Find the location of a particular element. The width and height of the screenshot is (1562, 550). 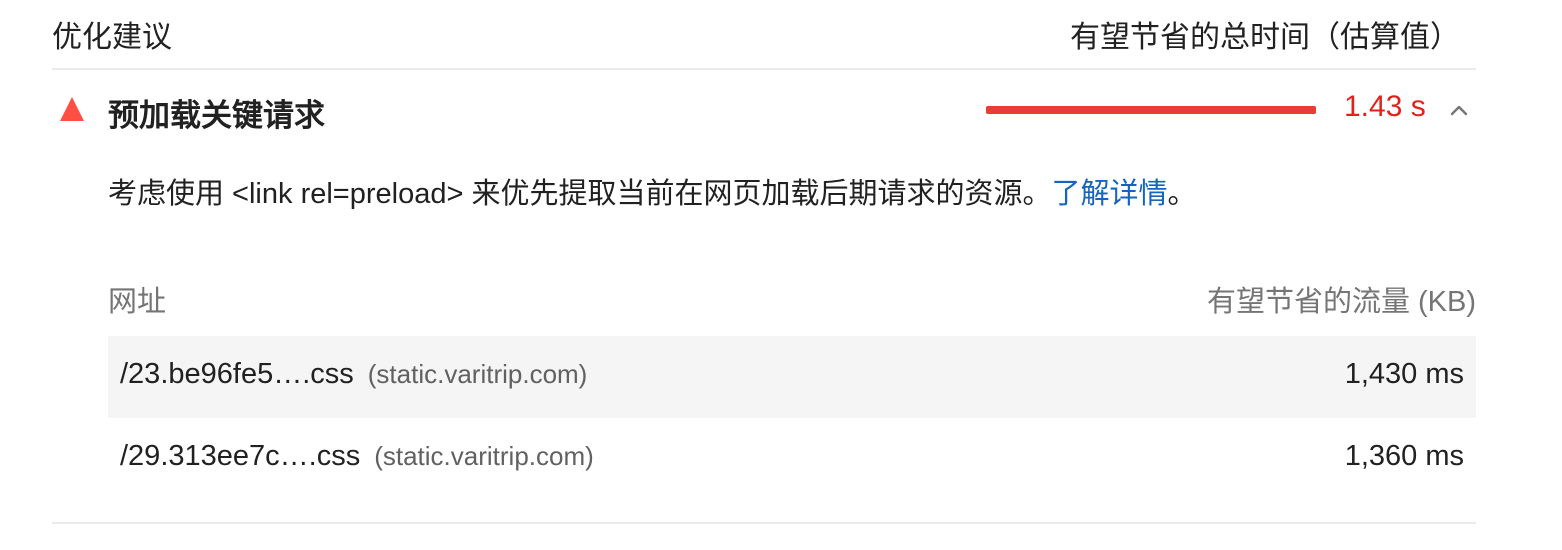

fail-triangle-icon is located at coordinates (72, 109).